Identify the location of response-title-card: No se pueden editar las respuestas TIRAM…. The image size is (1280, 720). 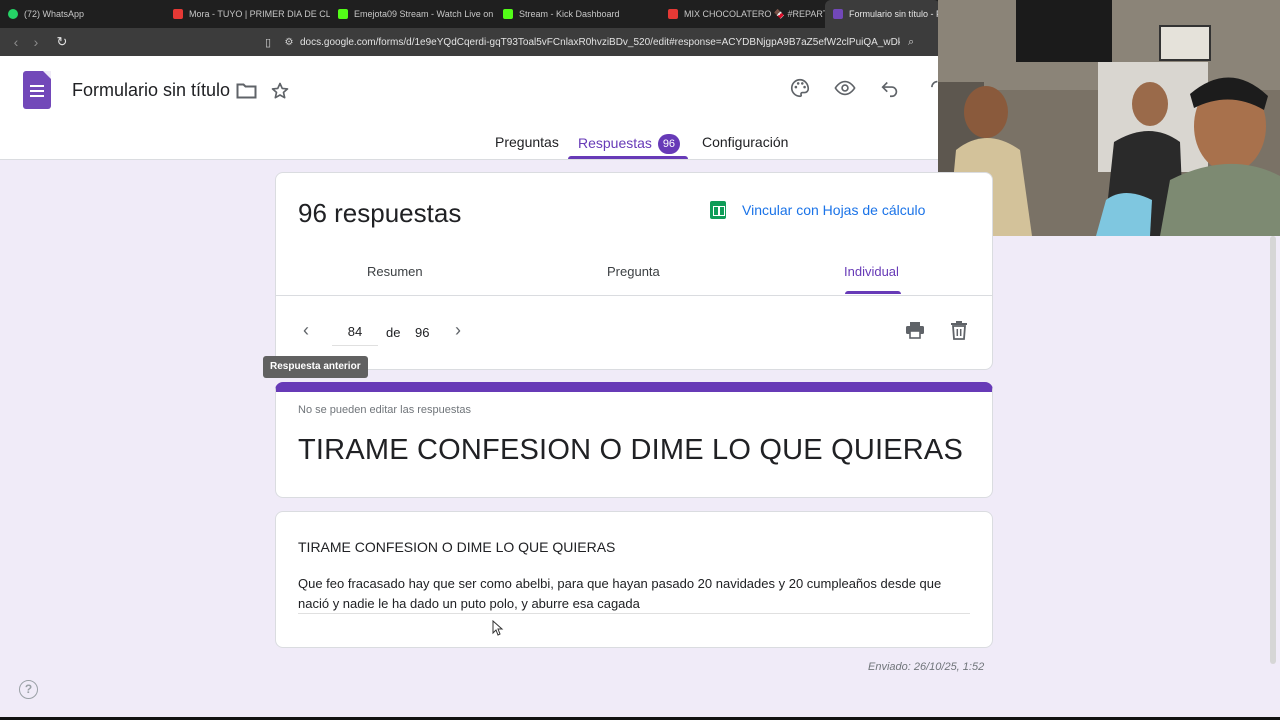
(634, 440).